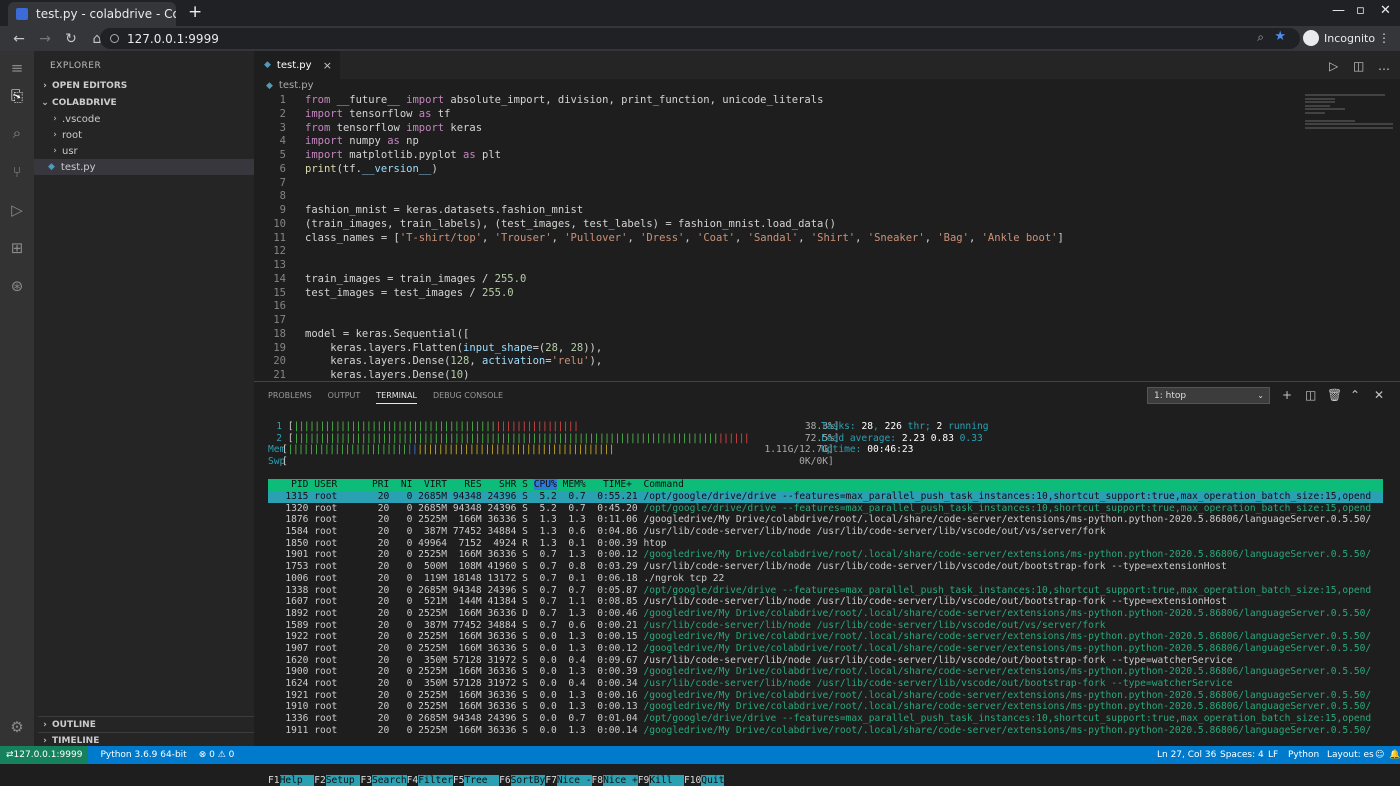 The width and height of the screenshot is (1400, 786). I want to click on forward-icon: →, so click(45, 39).